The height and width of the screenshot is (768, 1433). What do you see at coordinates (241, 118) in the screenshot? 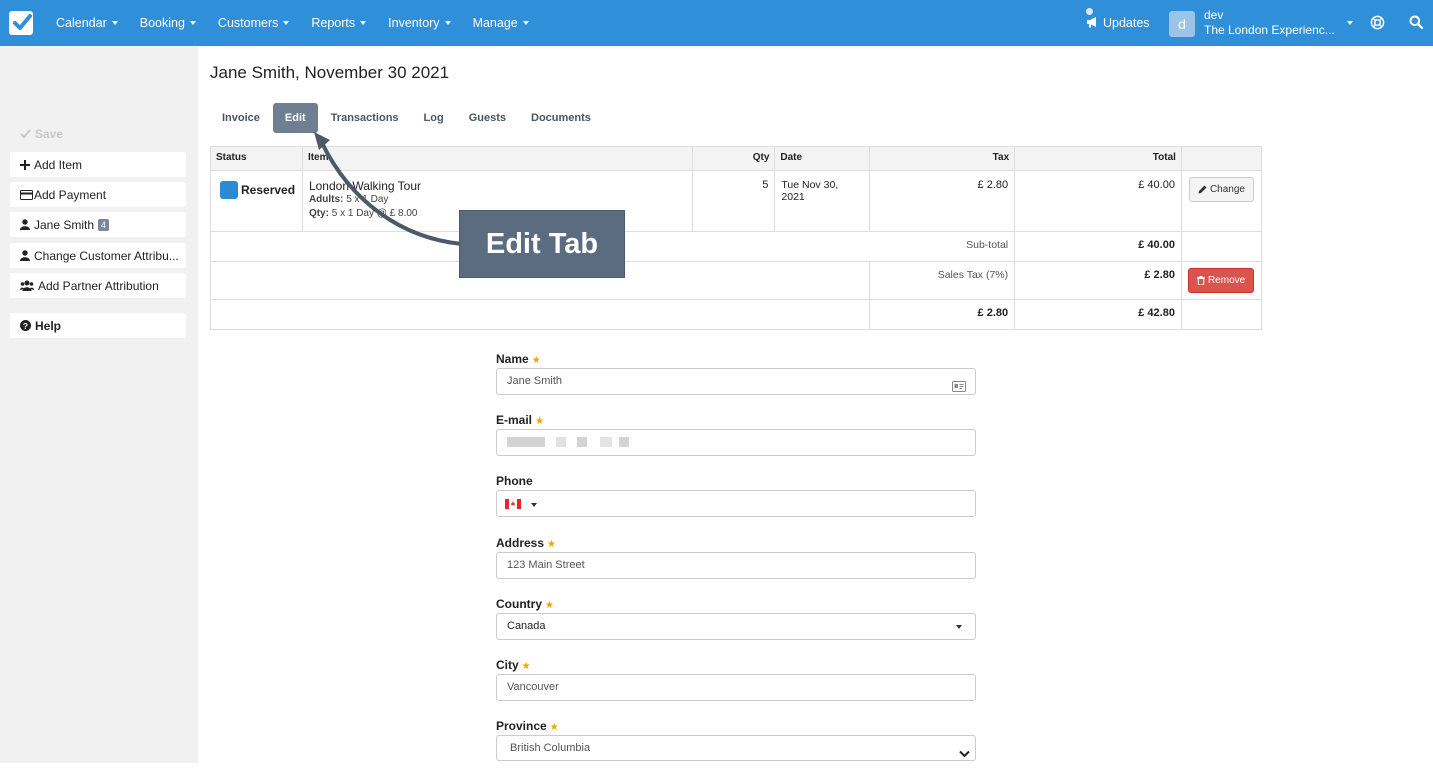
I see `tab-invoice: Invoice` at bounding box center [241, 118].